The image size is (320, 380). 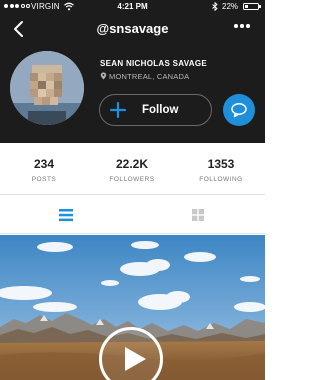 I want to click on profile-handle: @snsavage, so click(x=132, y=28).